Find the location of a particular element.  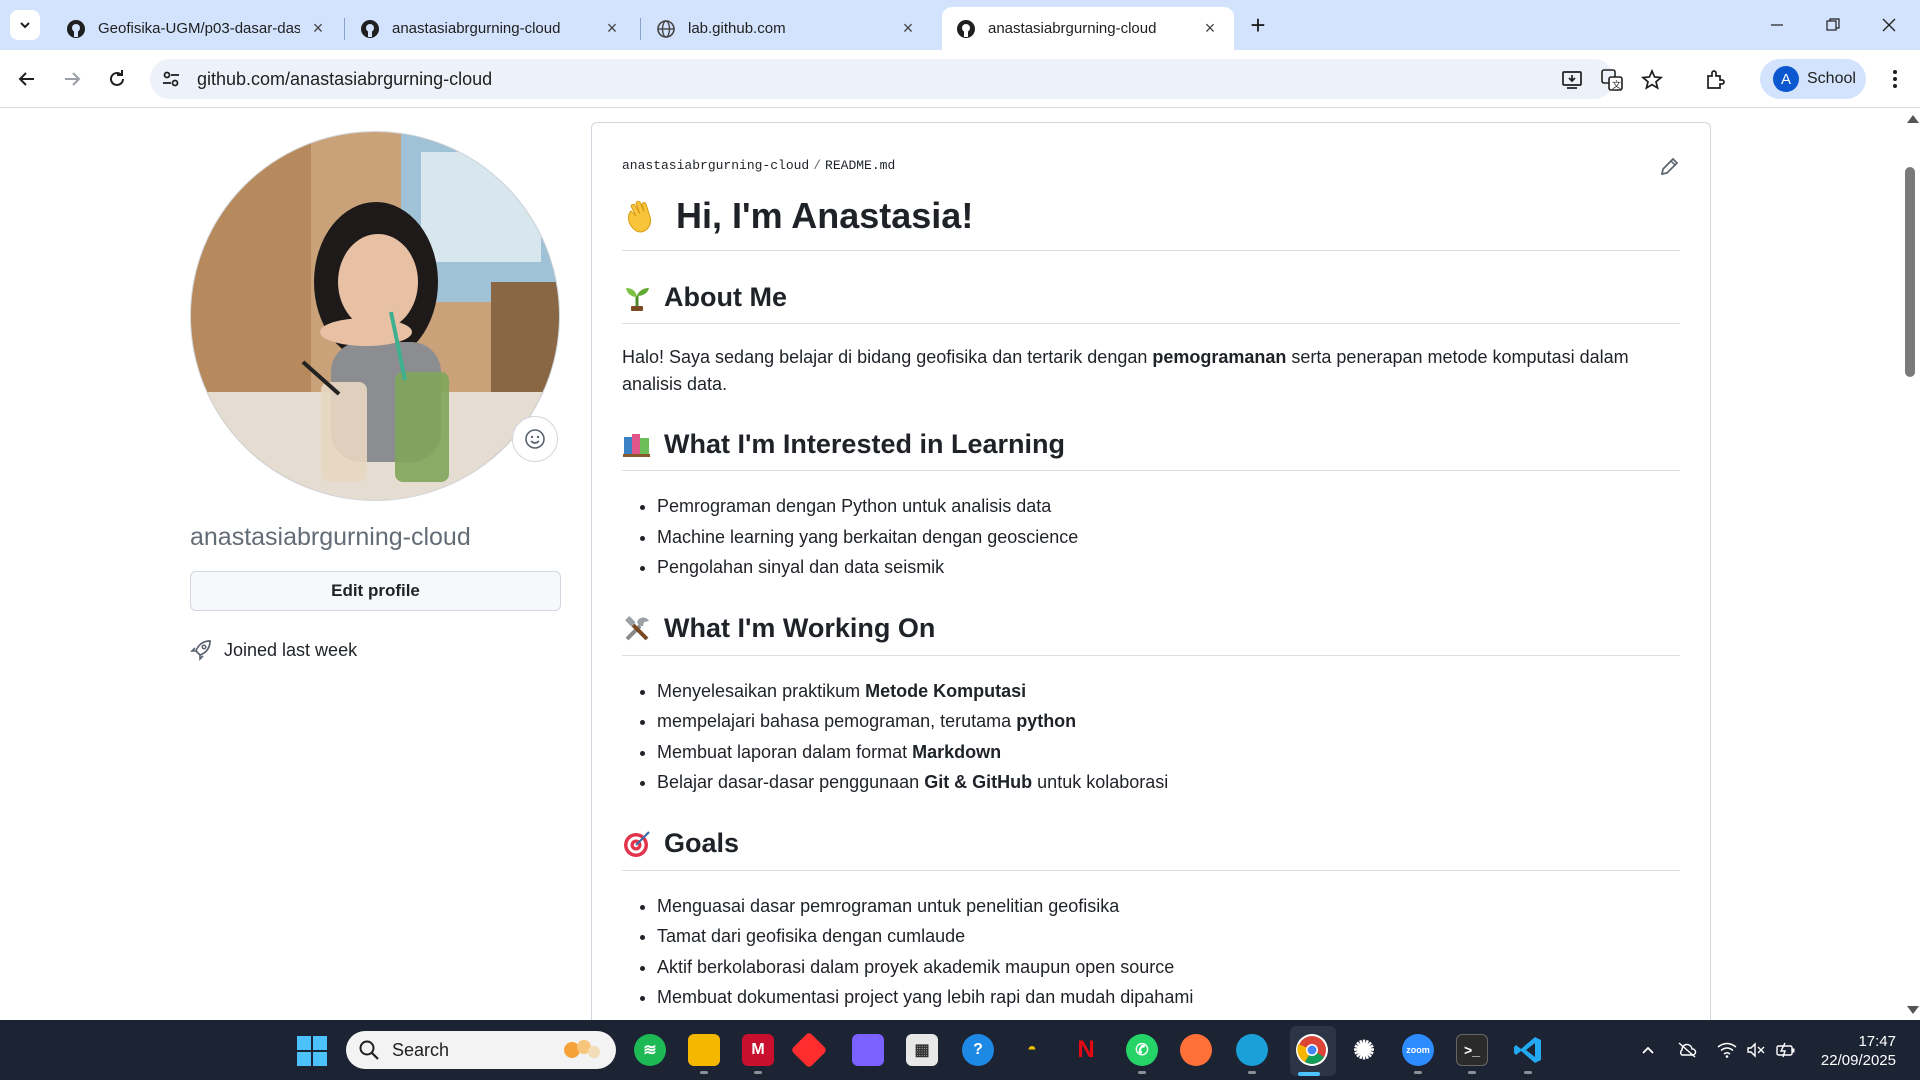

working-heading-text: What I'm Working On is located at coordinates (800, 628).